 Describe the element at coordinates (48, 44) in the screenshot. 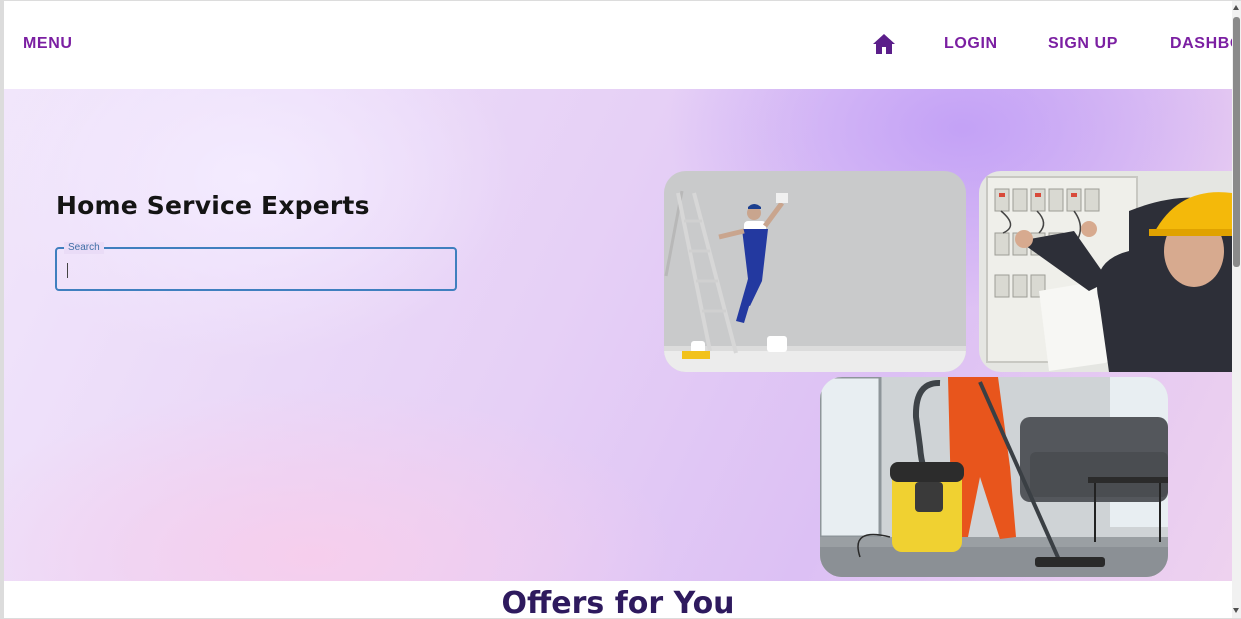

I see `menu-button: MENU` at that location.